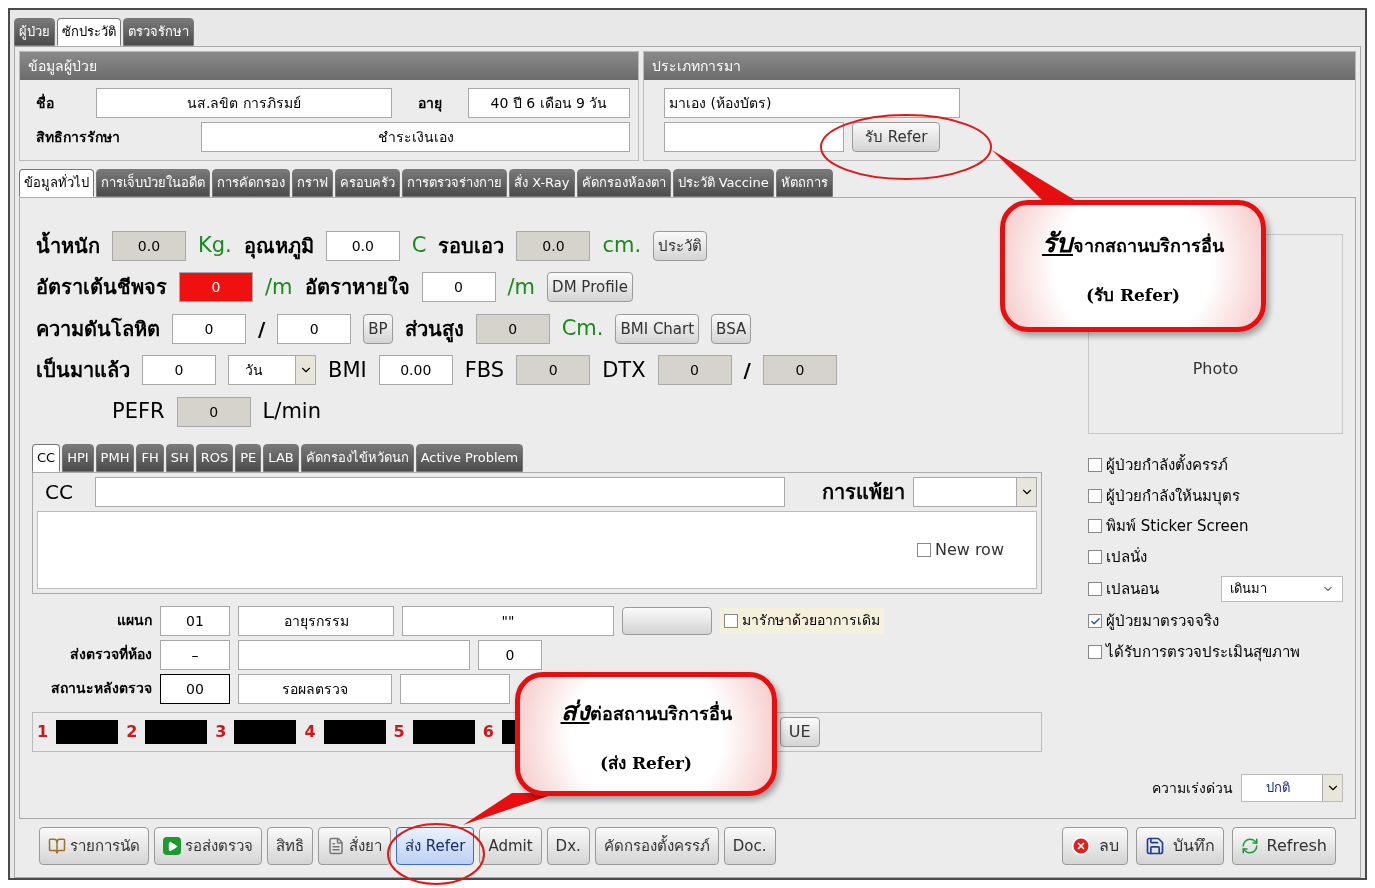 This screenshot has width=1375, height=888. I want to click on toolbar-button: Admit, so click(510, 846).